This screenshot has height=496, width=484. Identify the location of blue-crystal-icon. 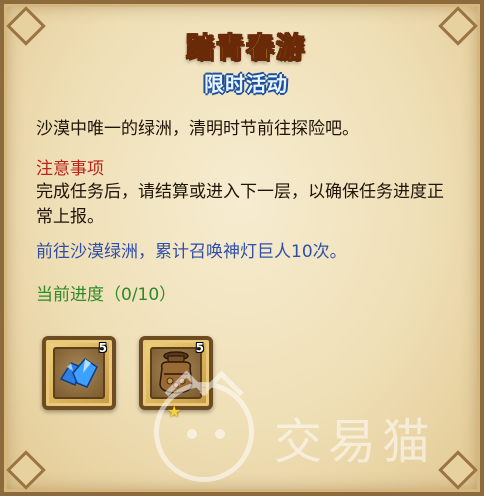
(78, 373).